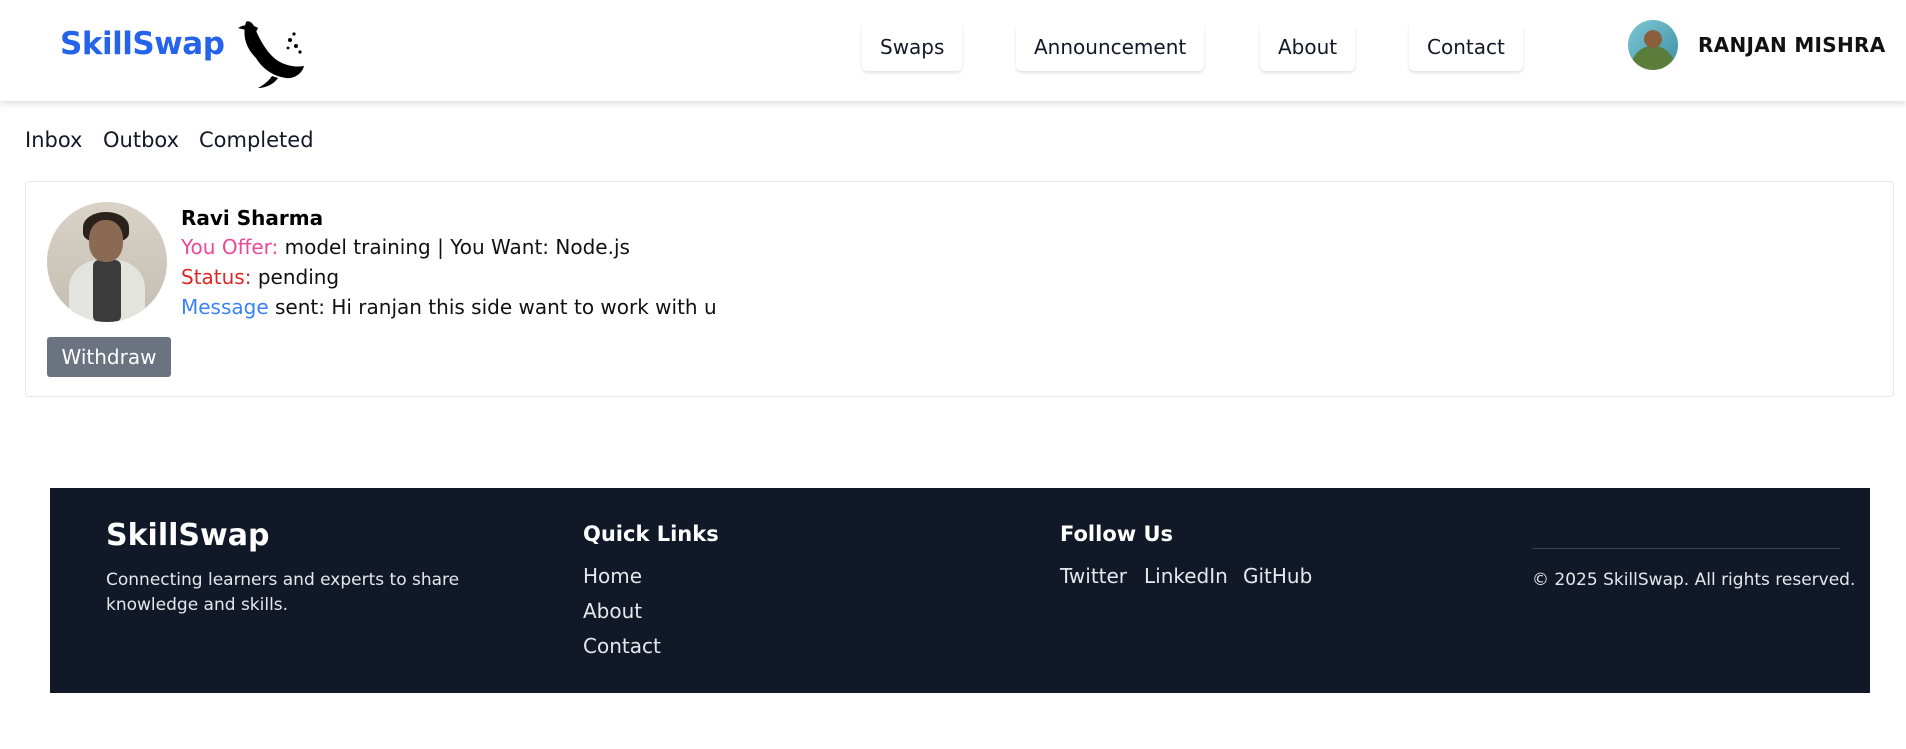  I want to click on status-label: Status:, so click(216, 277).